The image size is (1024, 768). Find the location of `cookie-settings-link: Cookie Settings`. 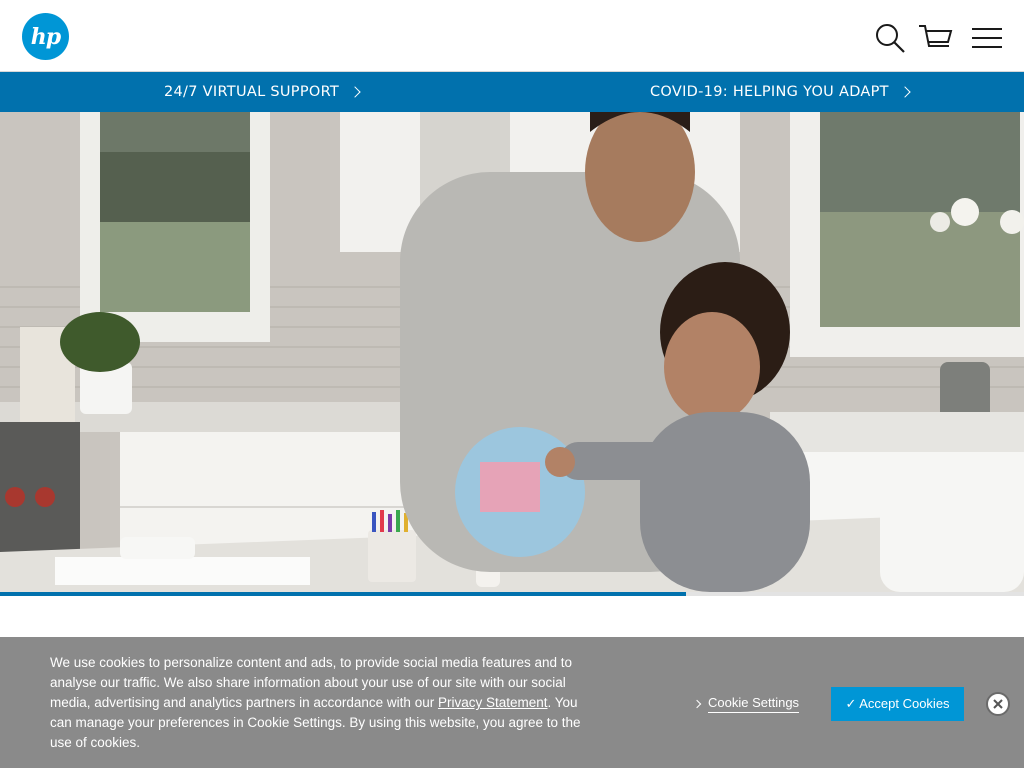

cookie-settings-link: Cookie Settings is located at coordinates (746, 704).